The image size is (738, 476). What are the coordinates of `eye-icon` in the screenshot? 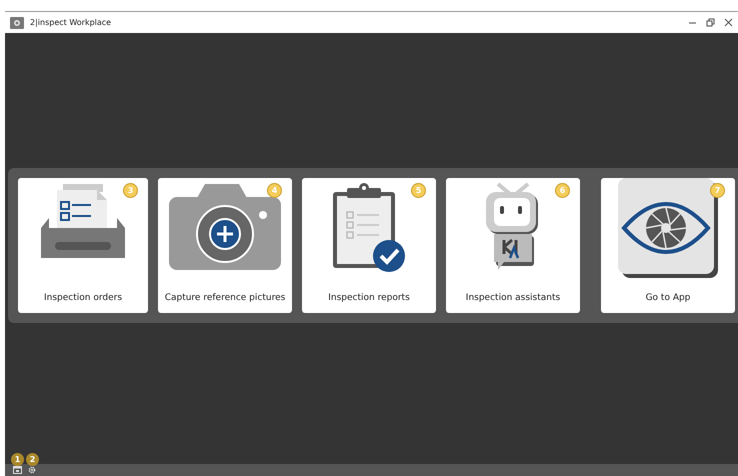 It's located at (668, 228).